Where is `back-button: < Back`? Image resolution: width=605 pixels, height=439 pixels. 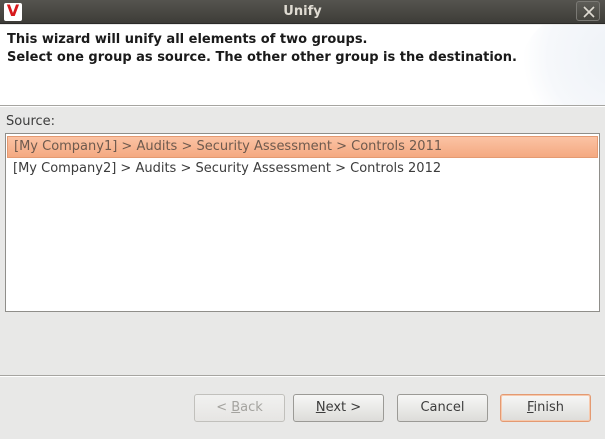
back-button: < Back is located at coordinates (239, 408).